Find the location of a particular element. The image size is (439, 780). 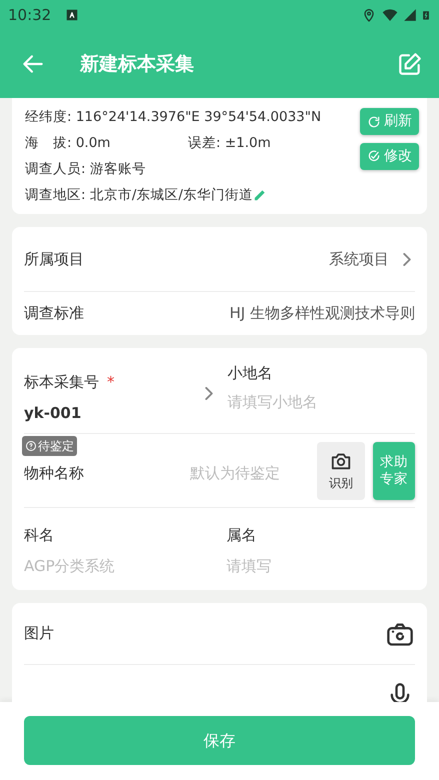

input-field: 默认为待鉴定 is located at coordinates (250, 473).